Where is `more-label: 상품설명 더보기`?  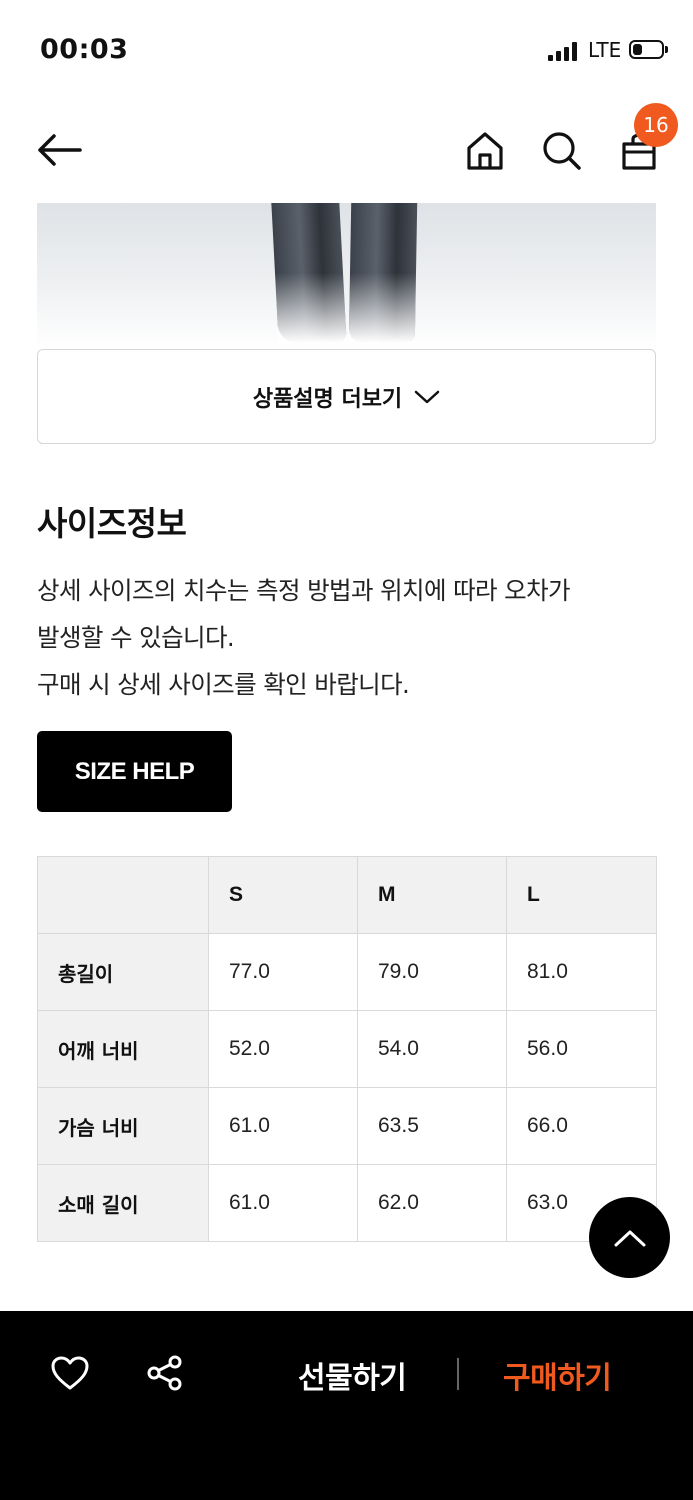 more-label: 상품설명 더보기 is located at coordinates (327, 399).